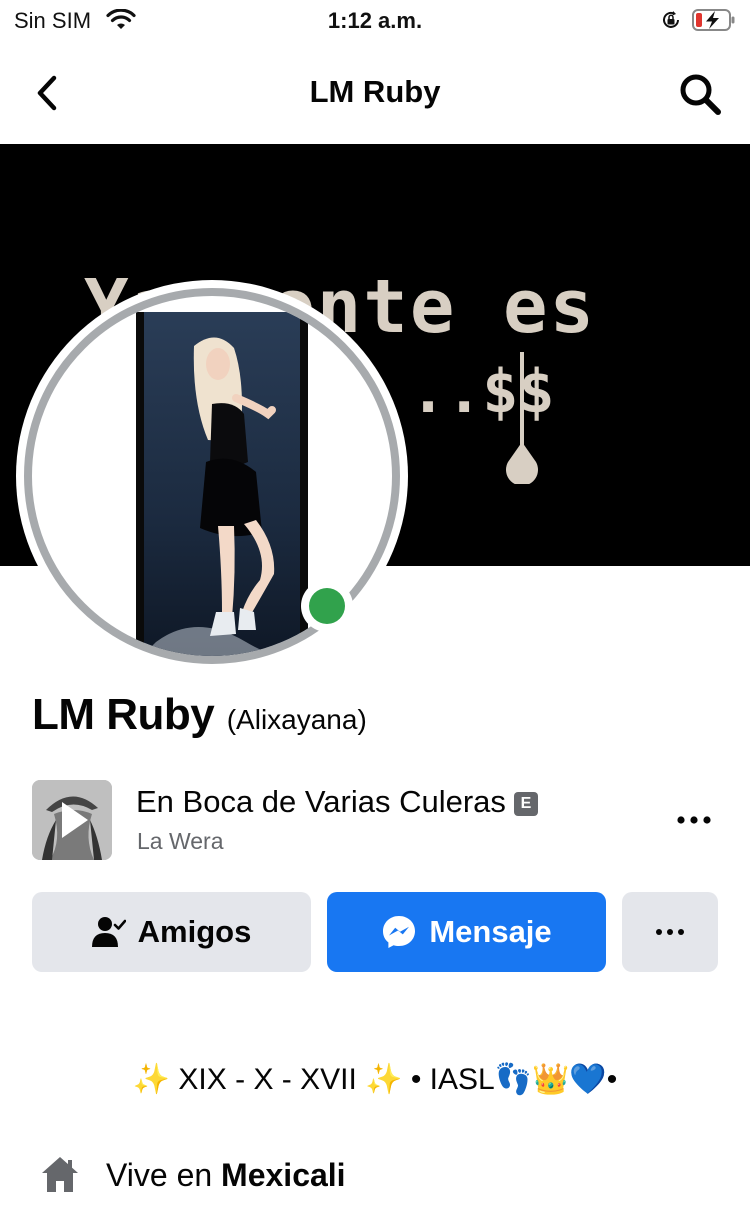 The image size is (750, 1231). Describe the element at coordinates (490, 931) in the screenshot. I see `message-button-label: Mensaje` at that location.